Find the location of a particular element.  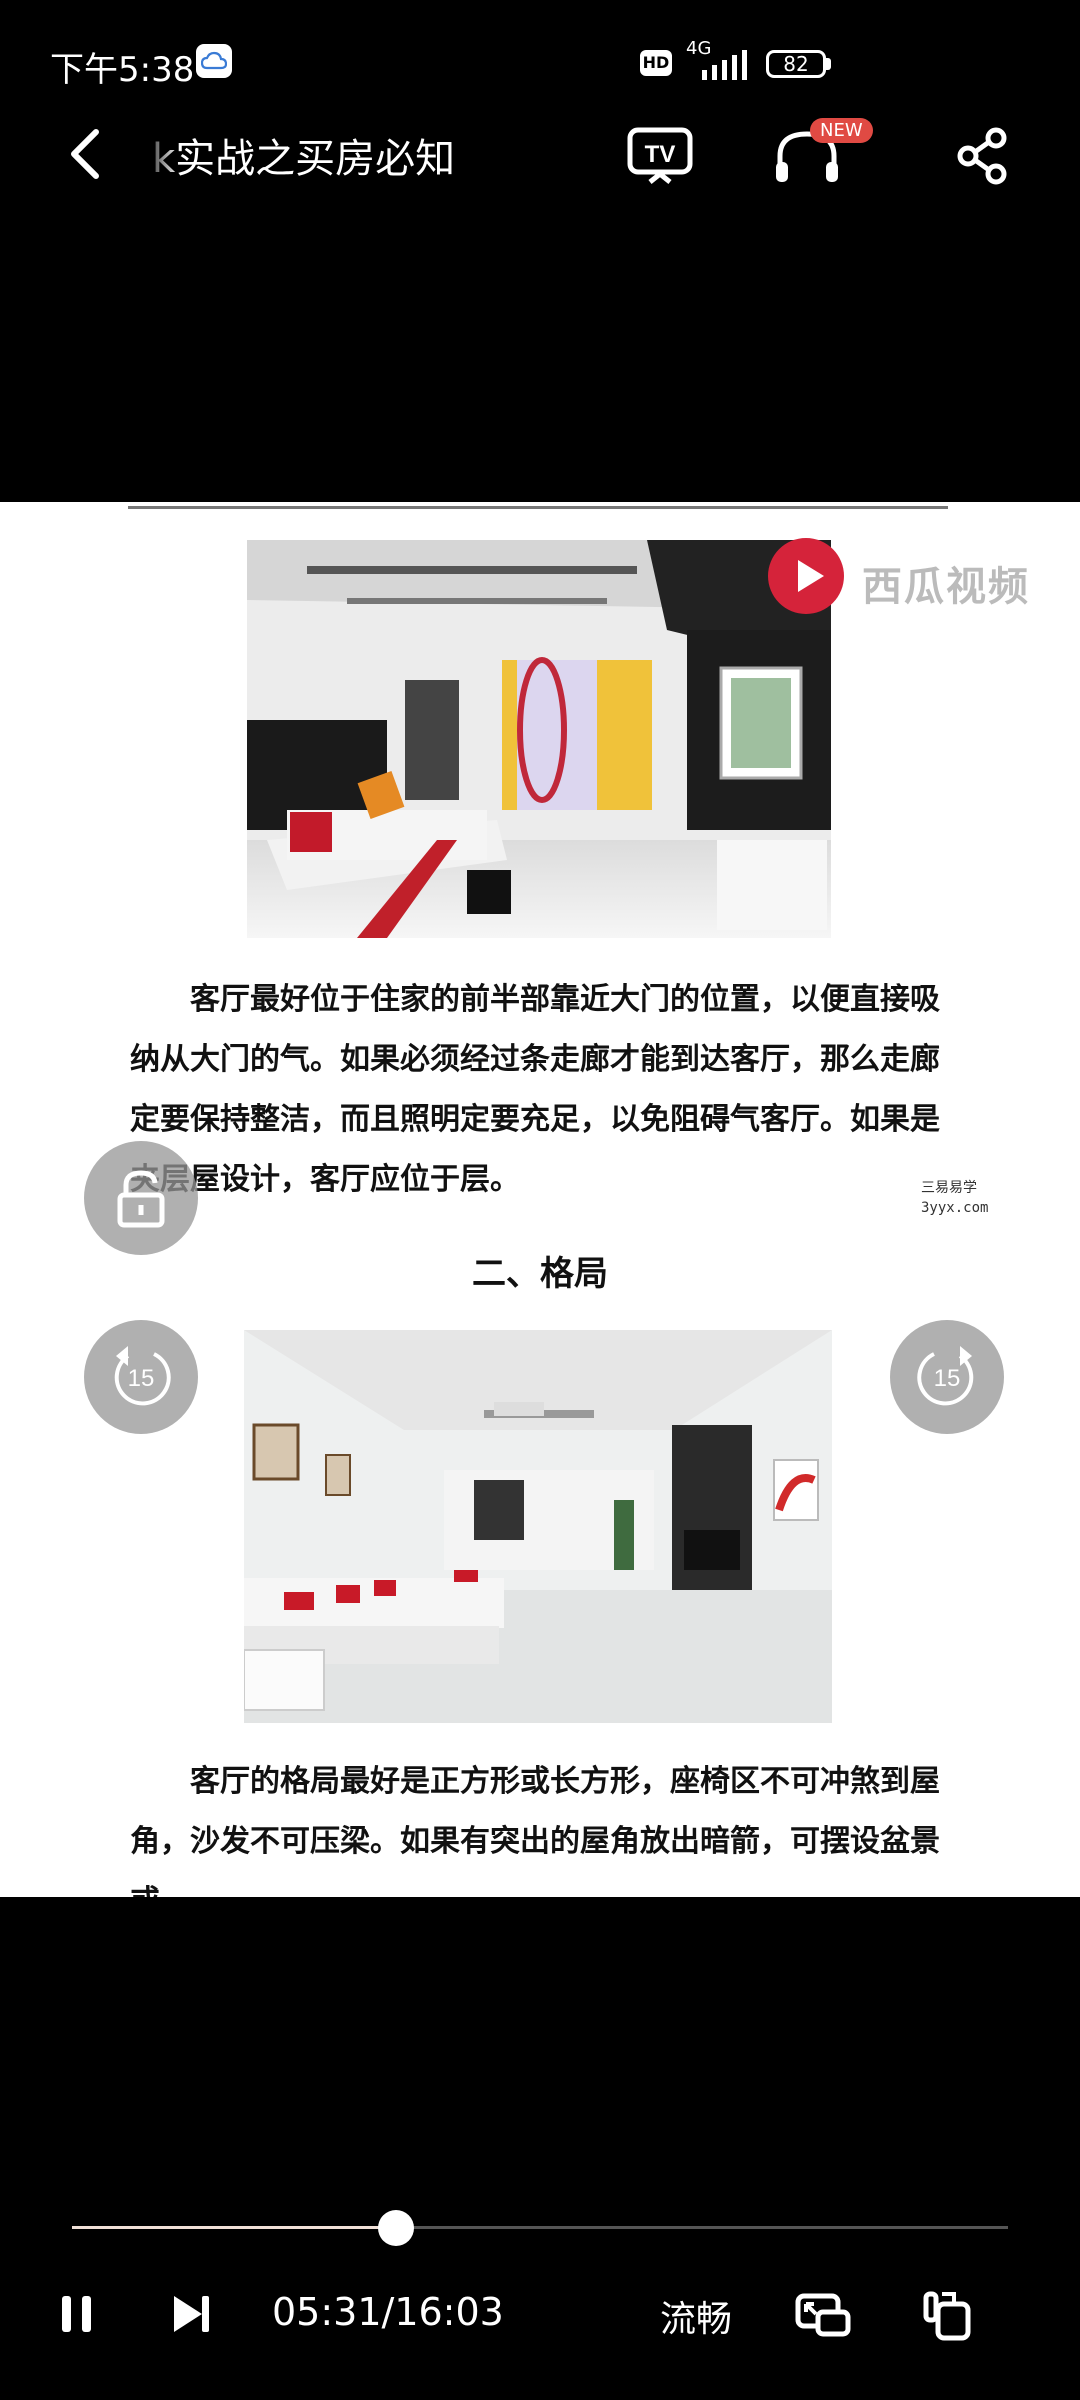

share-icon is located at coordinates (983, 156).